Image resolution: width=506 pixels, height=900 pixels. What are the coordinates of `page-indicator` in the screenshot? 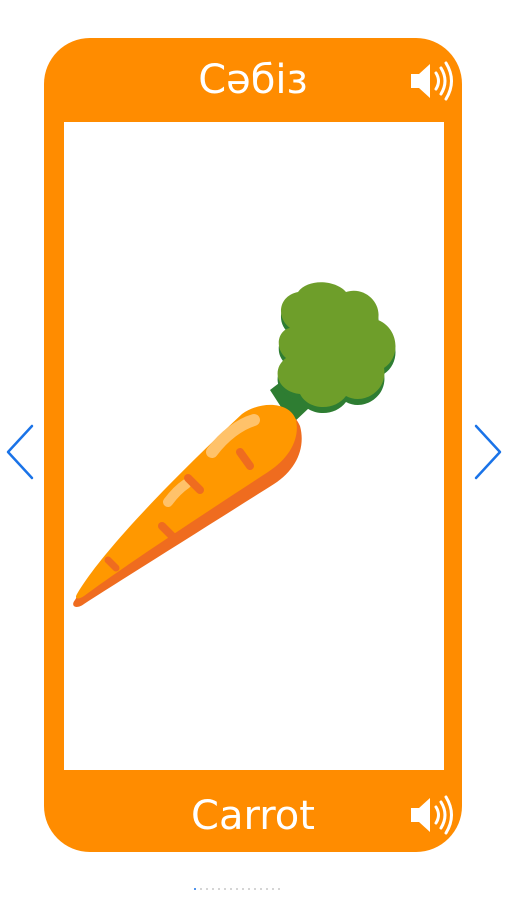 It's located at (237, 889).